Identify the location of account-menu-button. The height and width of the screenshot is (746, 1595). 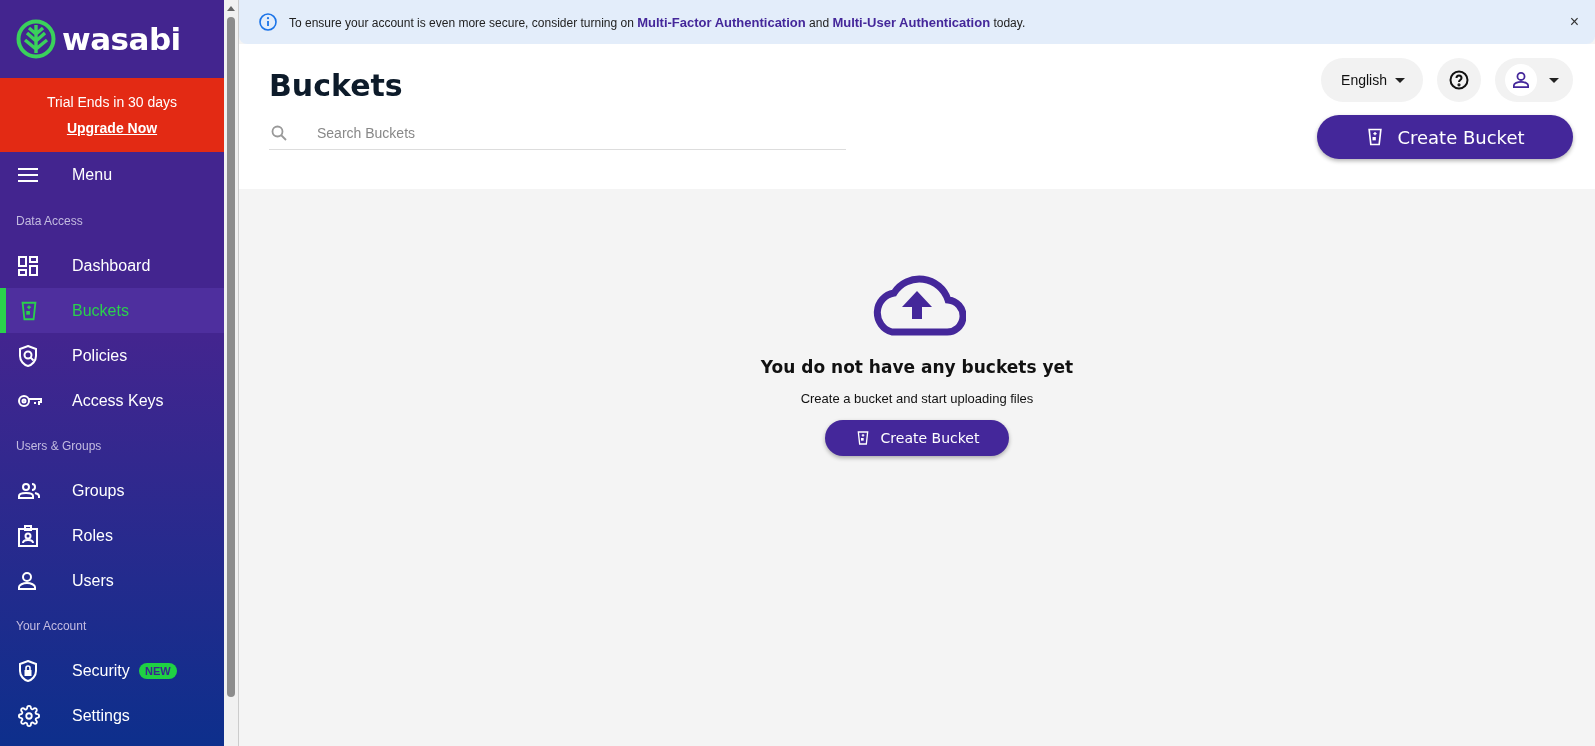
(1534, 80).